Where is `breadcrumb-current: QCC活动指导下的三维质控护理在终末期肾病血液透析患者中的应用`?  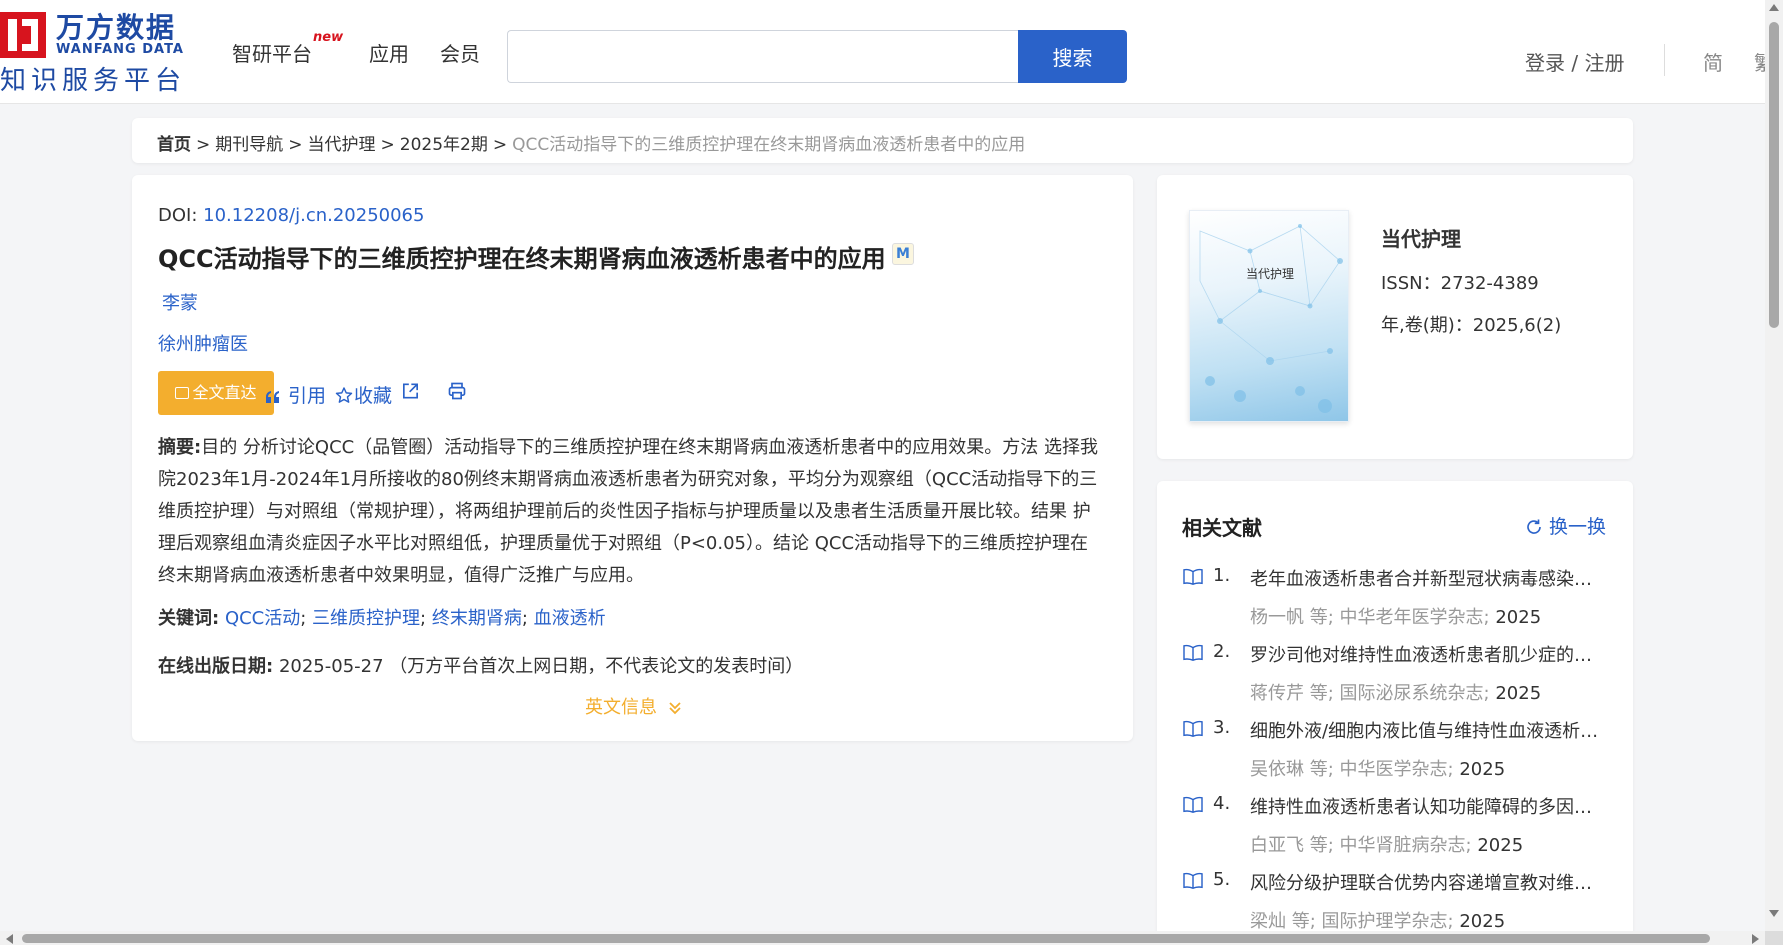
breadcrumb-current: QCC活动指导下的三维质控护理在终末期肾病血液透析患者中的应用 is located at coordinates (769, 145).